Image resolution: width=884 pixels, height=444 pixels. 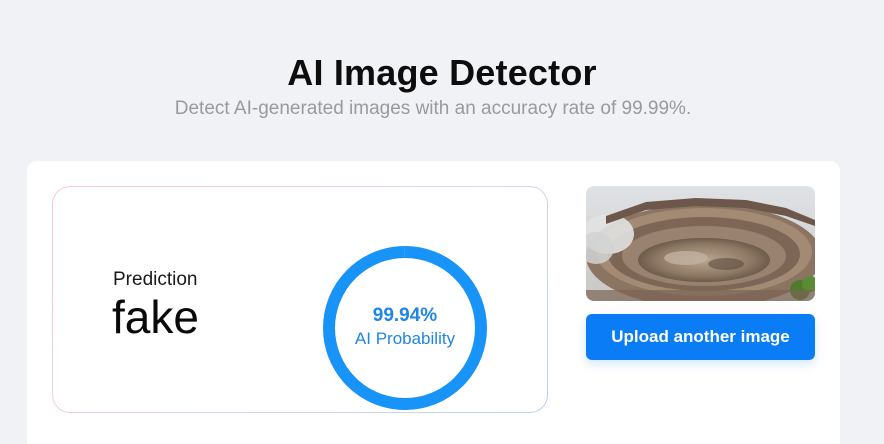 I want to click on stadium-ruins-image, so click(x=700, y=243).